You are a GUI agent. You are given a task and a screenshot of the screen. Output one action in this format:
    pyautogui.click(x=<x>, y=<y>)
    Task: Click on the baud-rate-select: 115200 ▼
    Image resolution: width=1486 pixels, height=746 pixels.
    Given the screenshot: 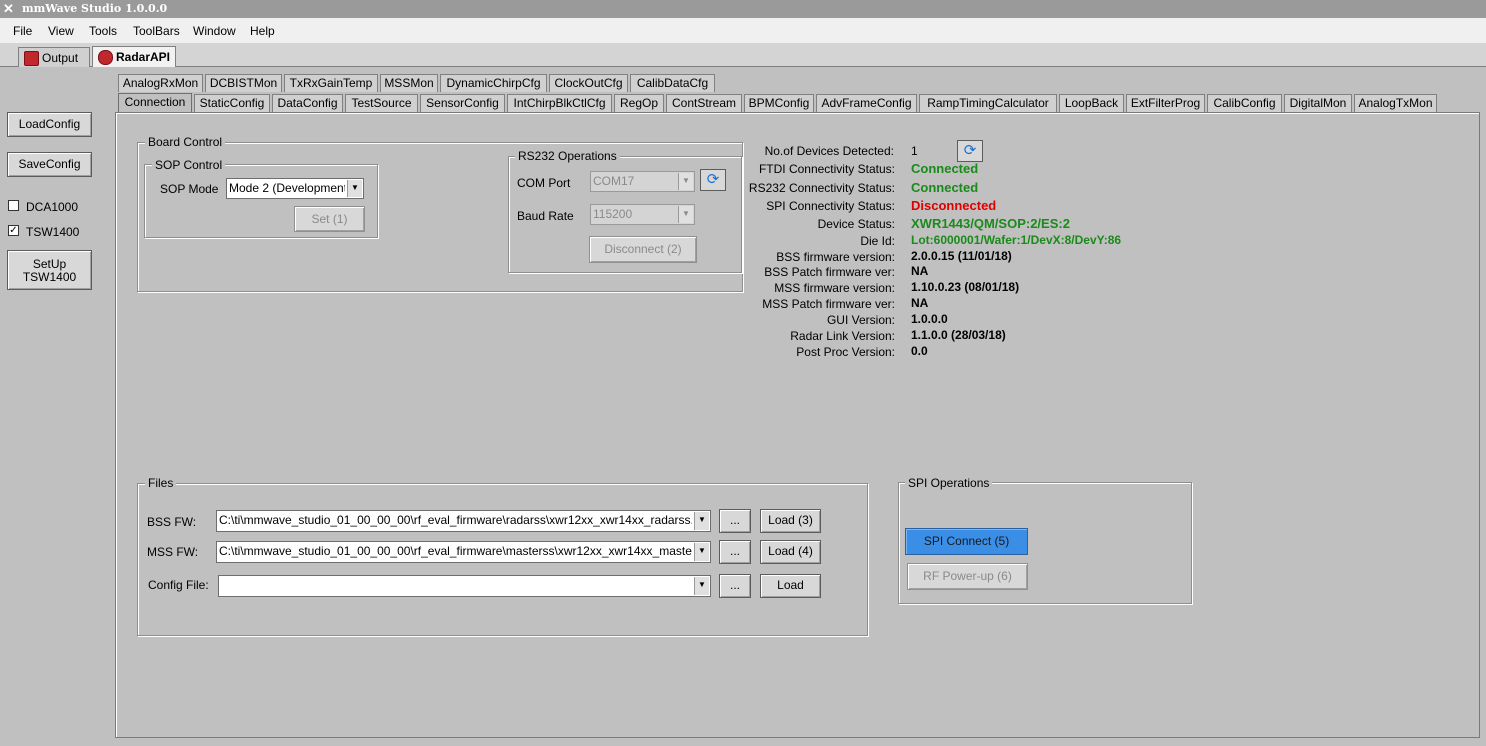 What is the action you would take?
    pyautogui.click(x=642, y=214)
    